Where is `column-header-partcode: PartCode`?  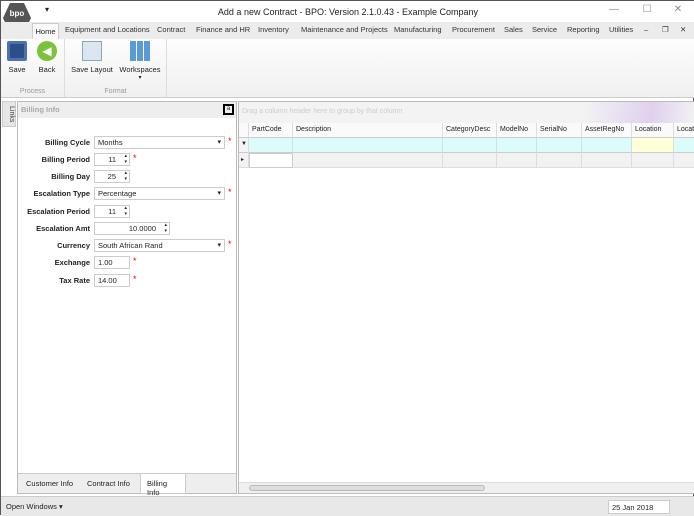 column-header-partcode: PartCode is located at coordinates (271, 130).